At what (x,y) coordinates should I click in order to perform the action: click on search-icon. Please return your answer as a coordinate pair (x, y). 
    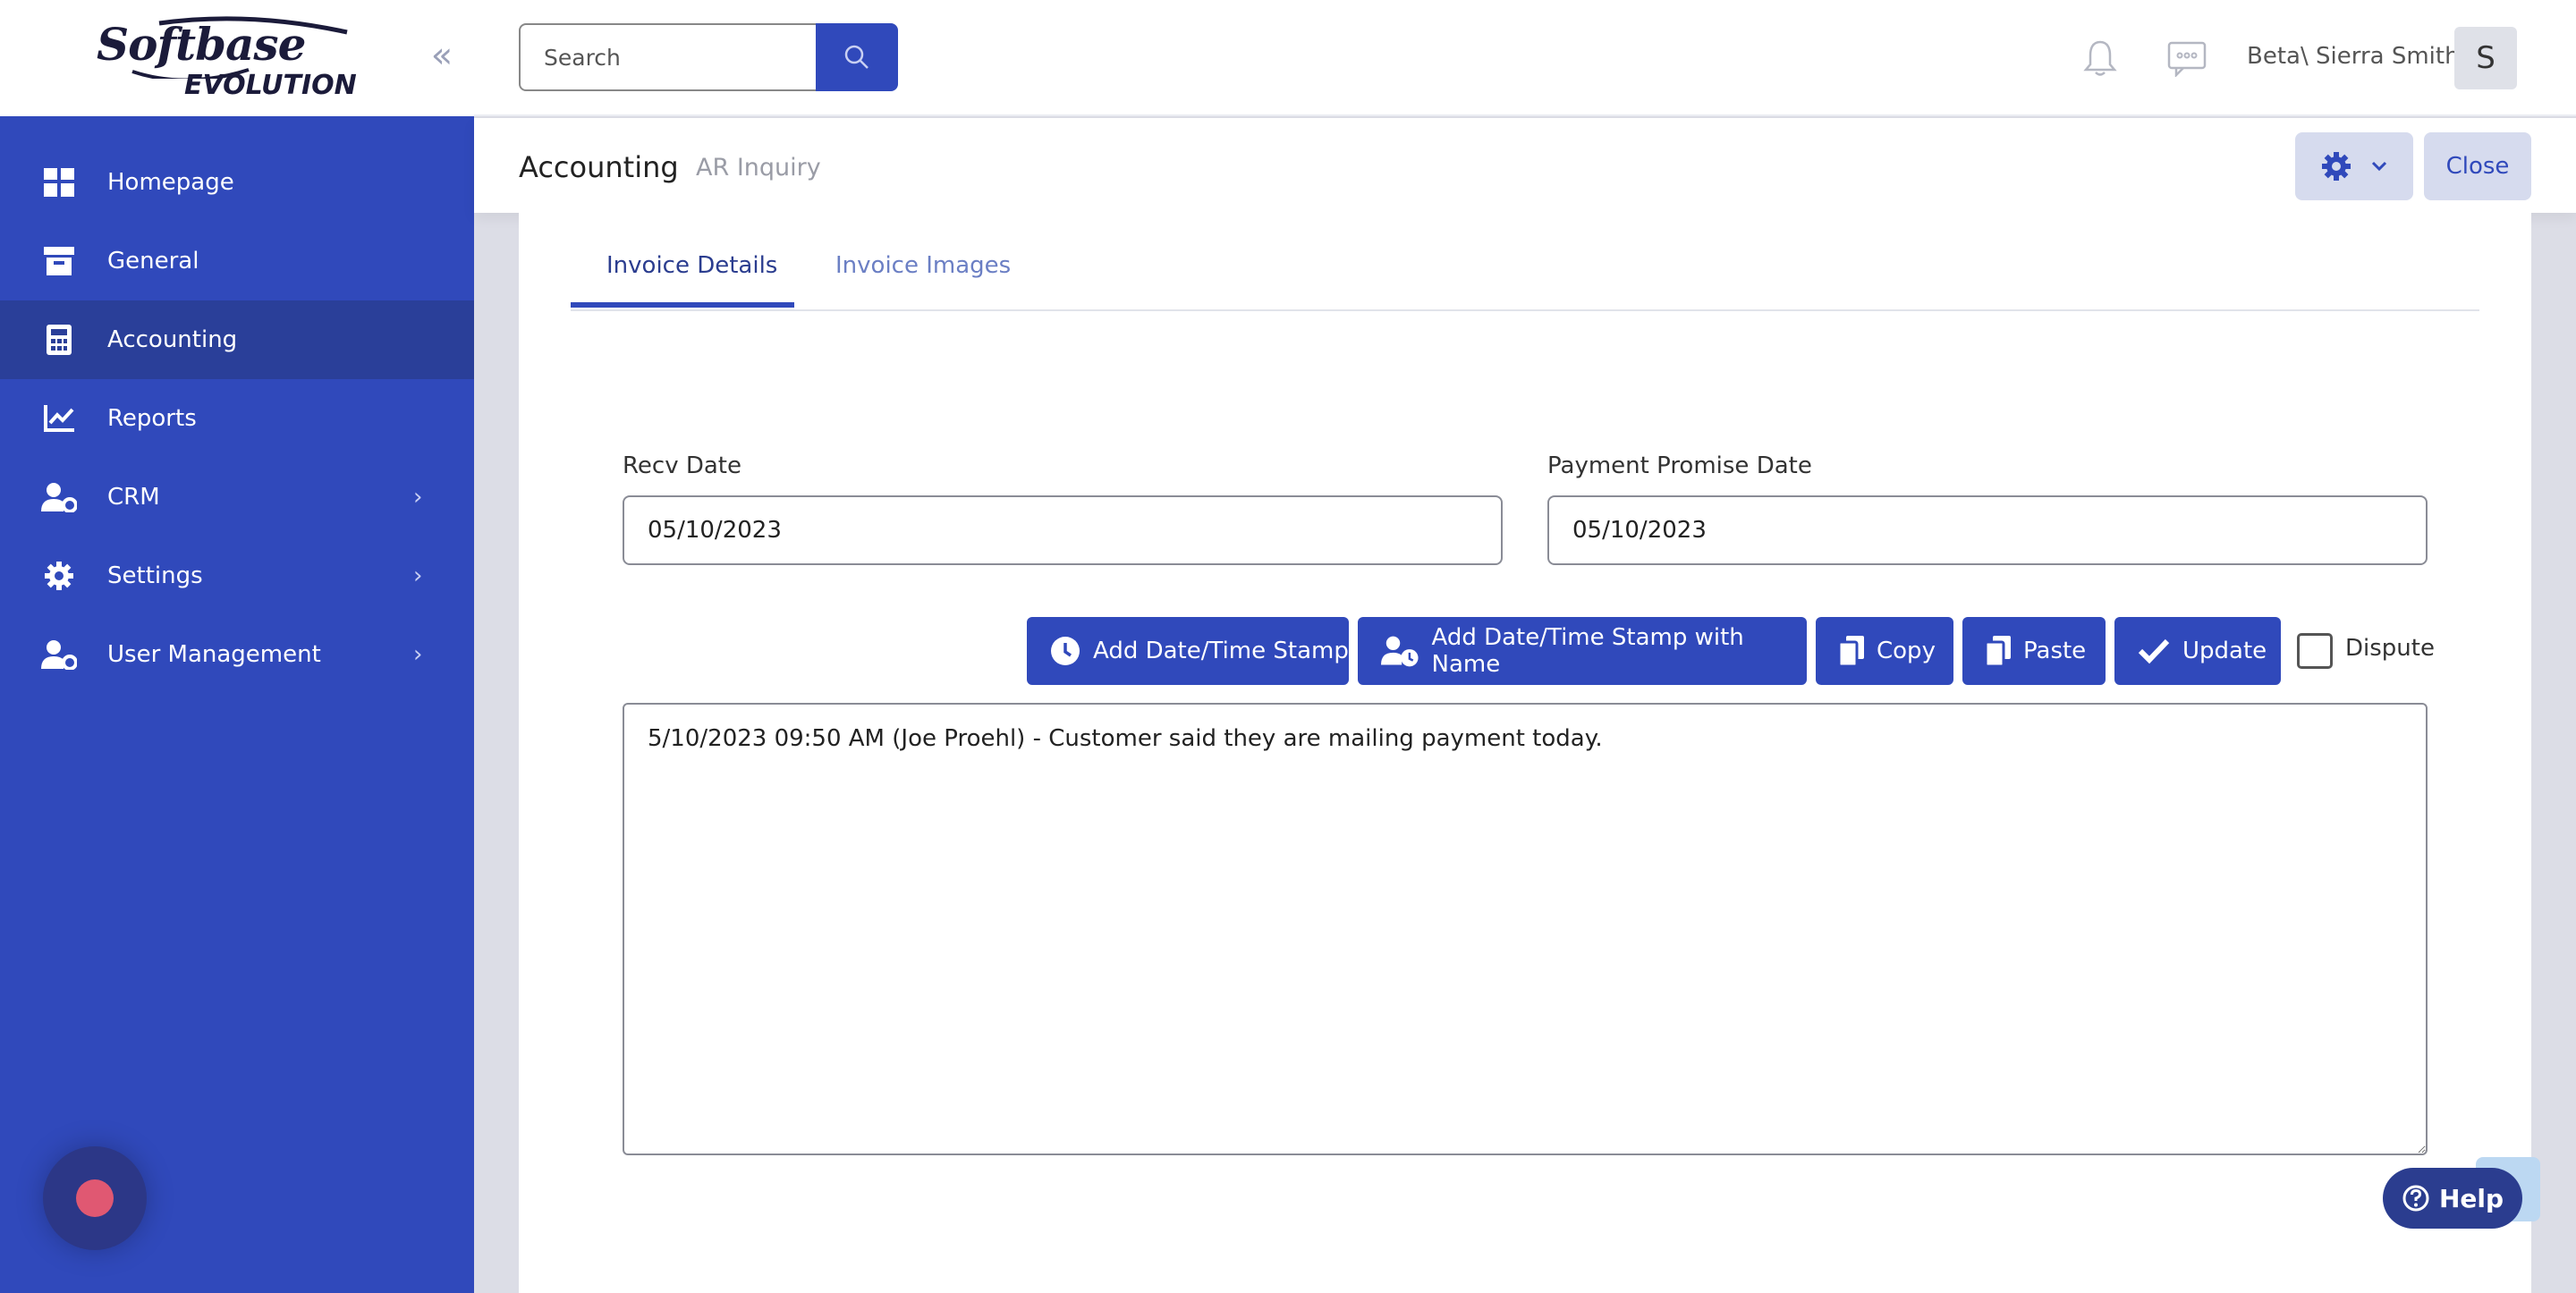
    Looking at the image, I should click on (856, 57).